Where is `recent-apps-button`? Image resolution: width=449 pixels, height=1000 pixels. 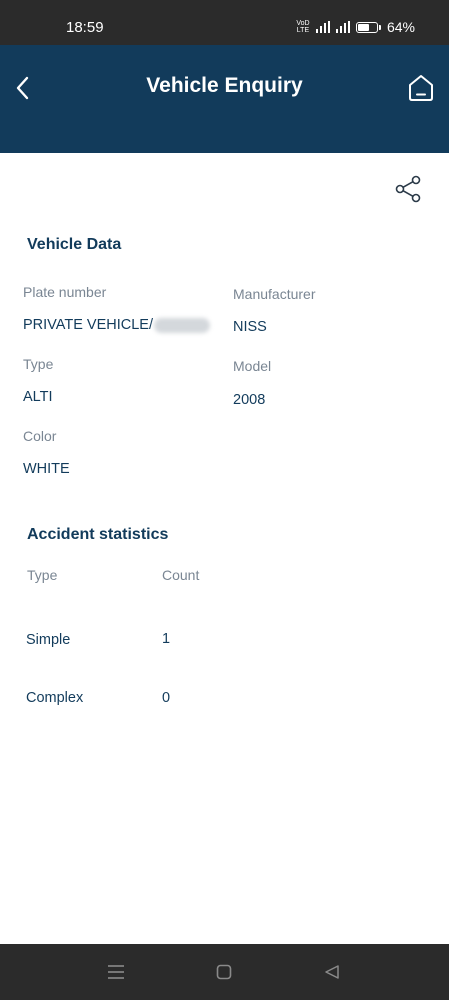
recent-apps-button is located at coordinates (116, 972).